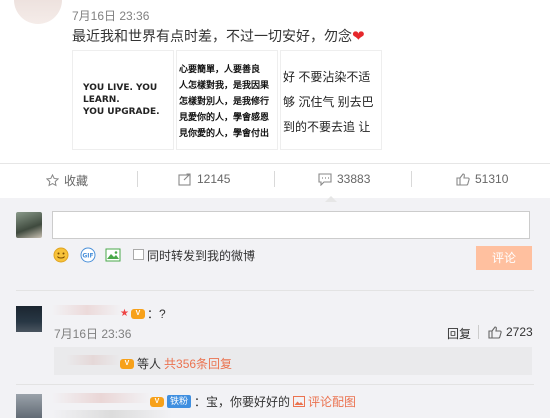  I want to click on post-image-1: YOU LIVE. YOU LEARN. YOU UPGRADE., so click(123, 100).